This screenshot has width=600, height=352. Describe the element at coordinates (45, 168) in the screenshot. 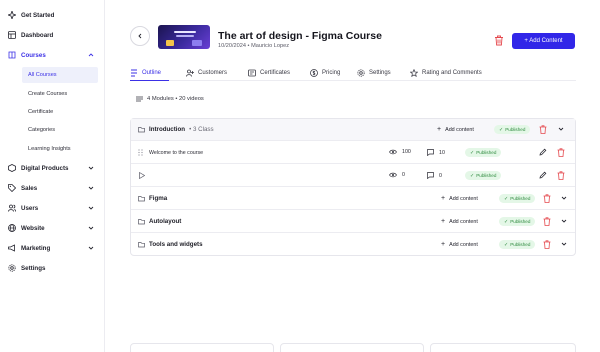

I see `nav-label: Digital Products` at that location.